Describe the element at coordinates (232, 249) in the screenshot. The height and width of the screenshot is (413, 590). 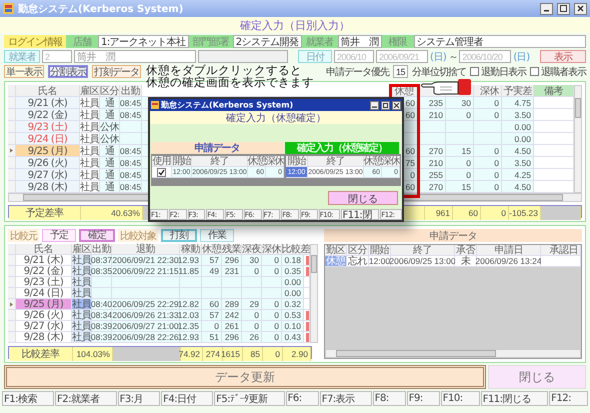
I see `column-header: 残業` at that location.